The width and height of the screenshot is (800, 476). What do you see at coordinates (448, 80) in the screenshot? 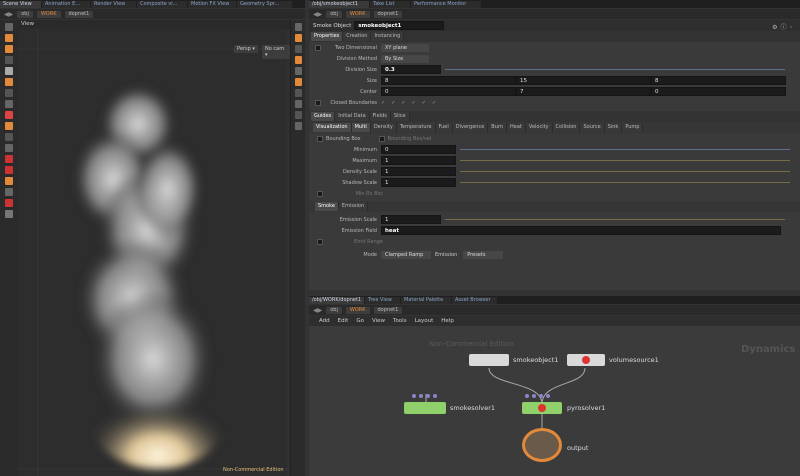
I see `size-x-field: 8` at bounding box center [448, 80].